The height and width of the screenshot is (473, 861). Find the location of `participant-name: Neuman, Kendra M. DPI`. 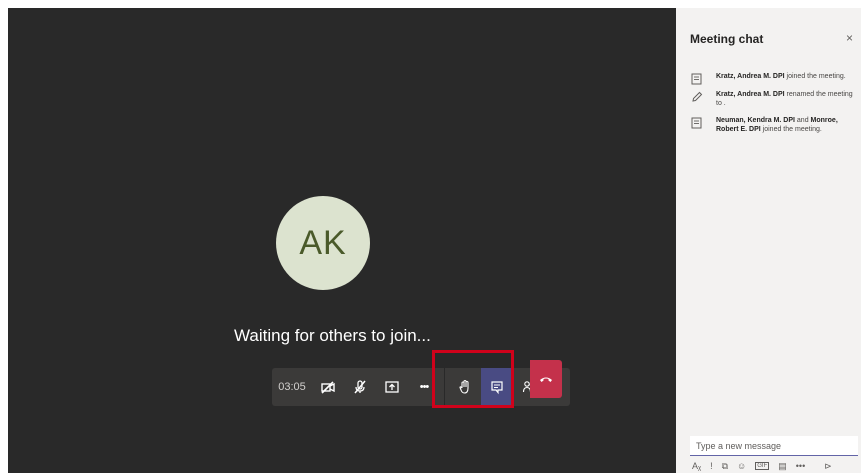

participant-name: Neuman, Kendra M. DPI is located at coordinates (755, 120).